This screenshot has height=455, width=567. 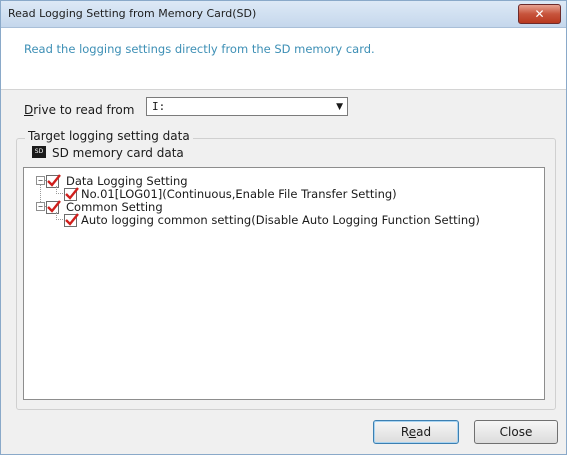 I want to click on sd-card-icon: SD, so click(x=39, y=152).